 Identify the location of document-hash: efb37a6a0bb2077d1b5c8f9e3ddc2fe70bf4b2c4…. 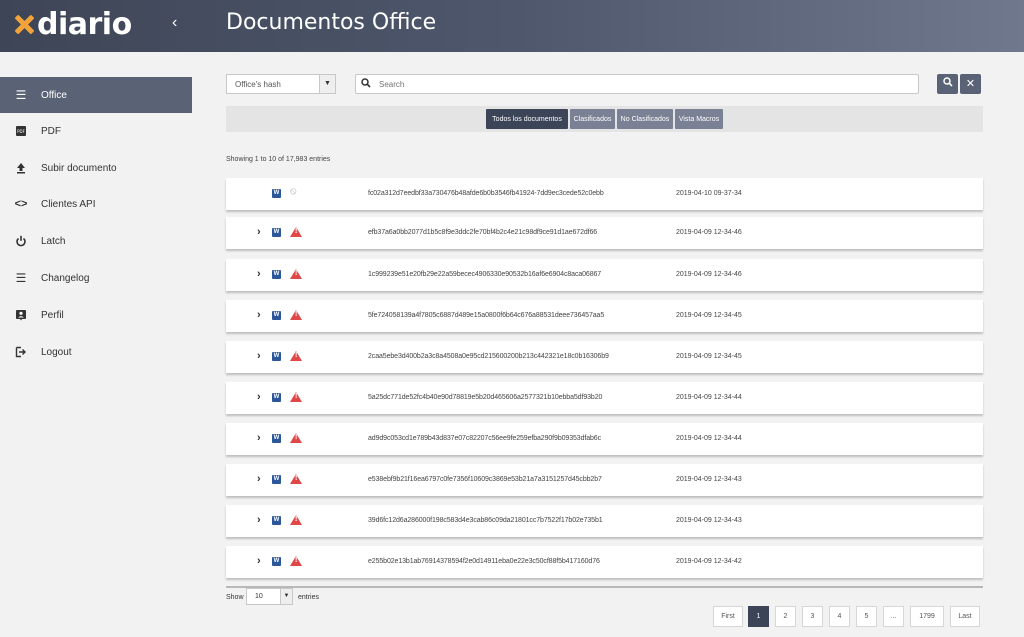
(482, 232).